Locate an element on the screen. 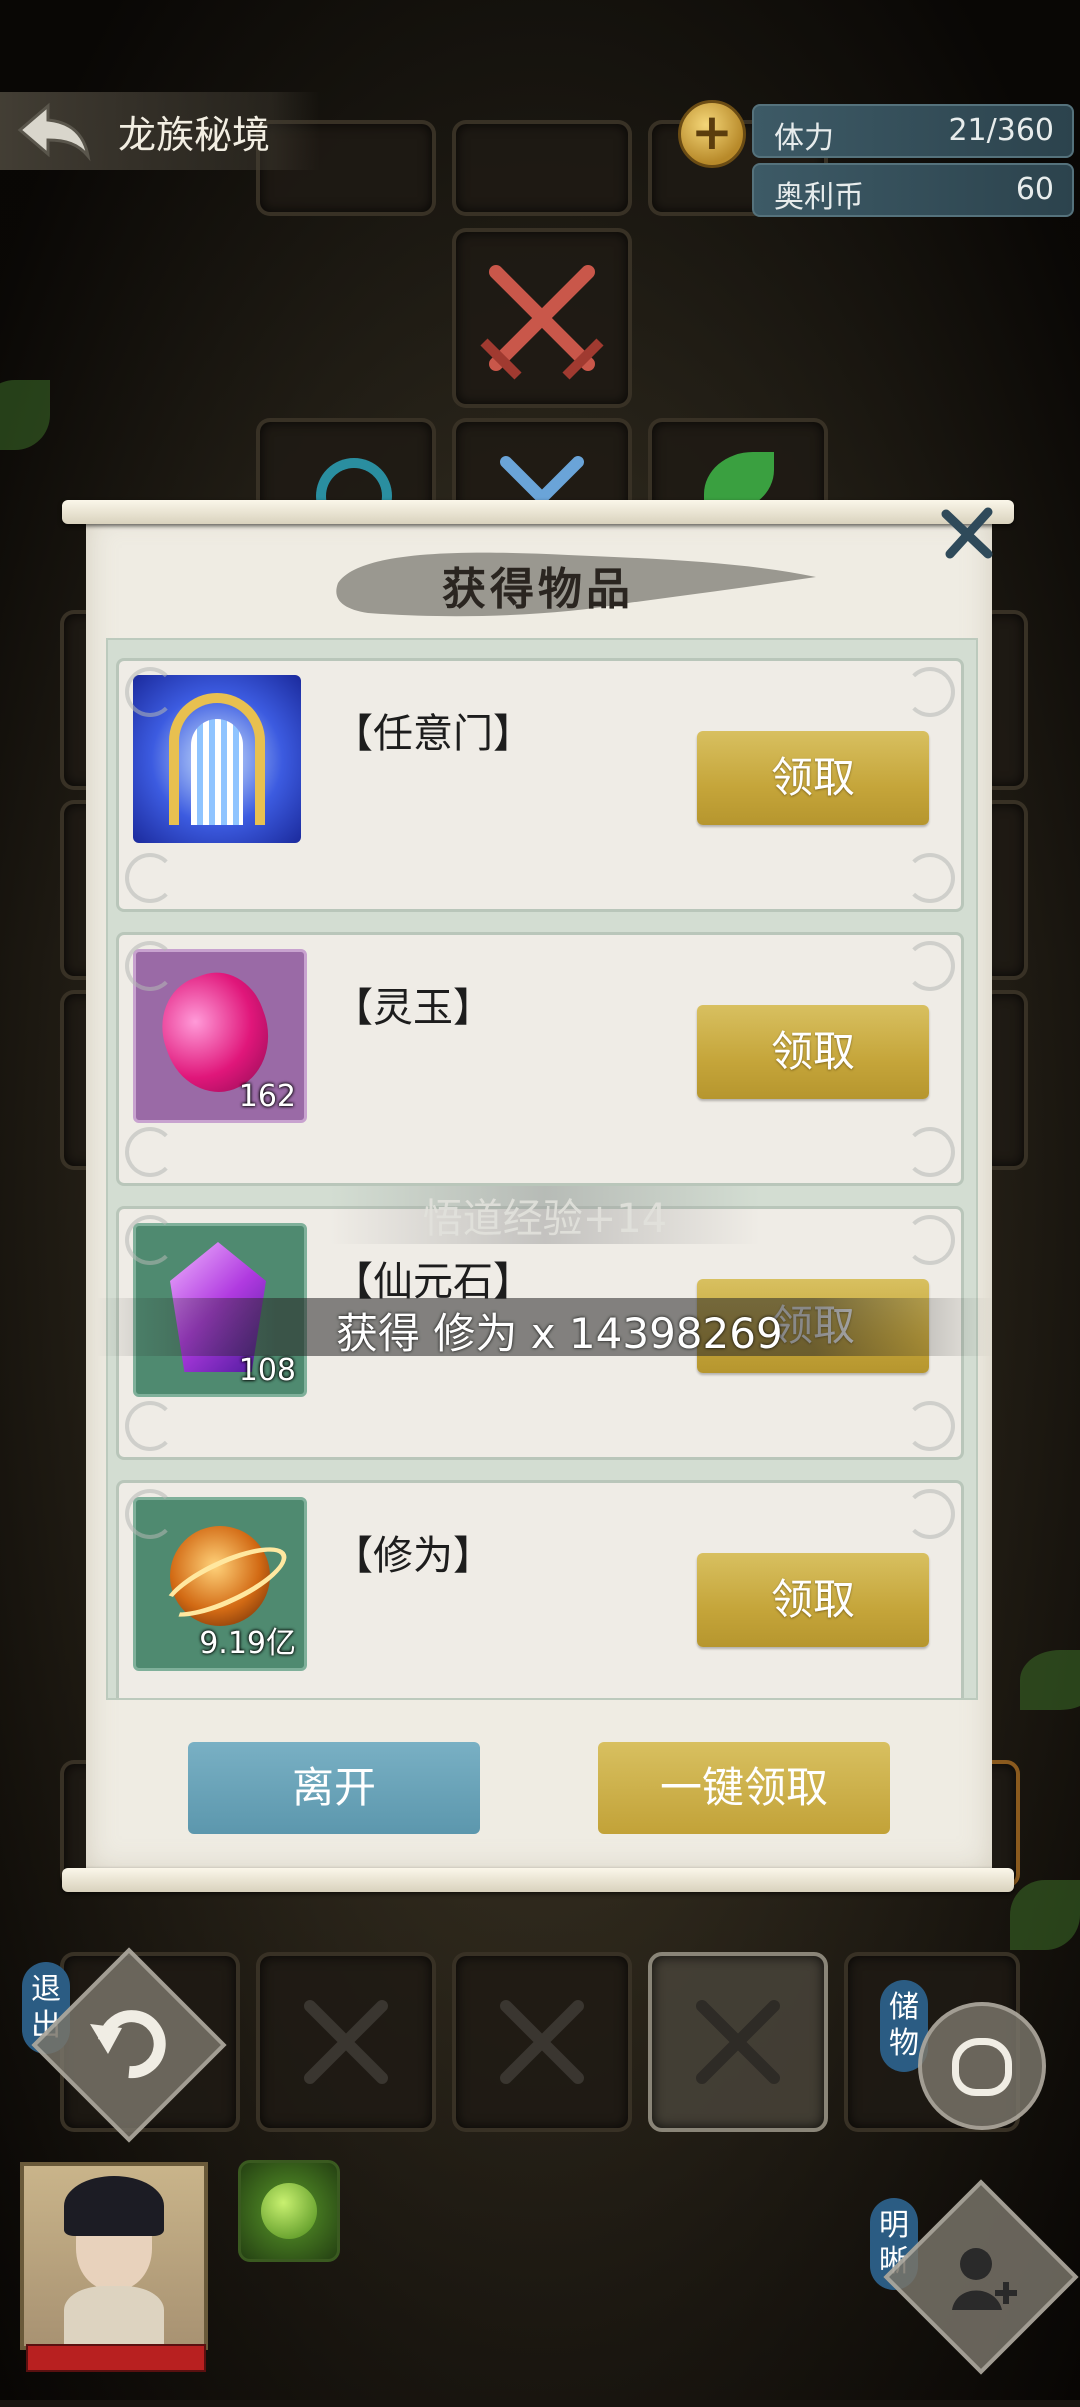 The height and width of the screenshot is (2407, 1080). currency-stat: 奥利币 60 is located at coordinates (913, 190).